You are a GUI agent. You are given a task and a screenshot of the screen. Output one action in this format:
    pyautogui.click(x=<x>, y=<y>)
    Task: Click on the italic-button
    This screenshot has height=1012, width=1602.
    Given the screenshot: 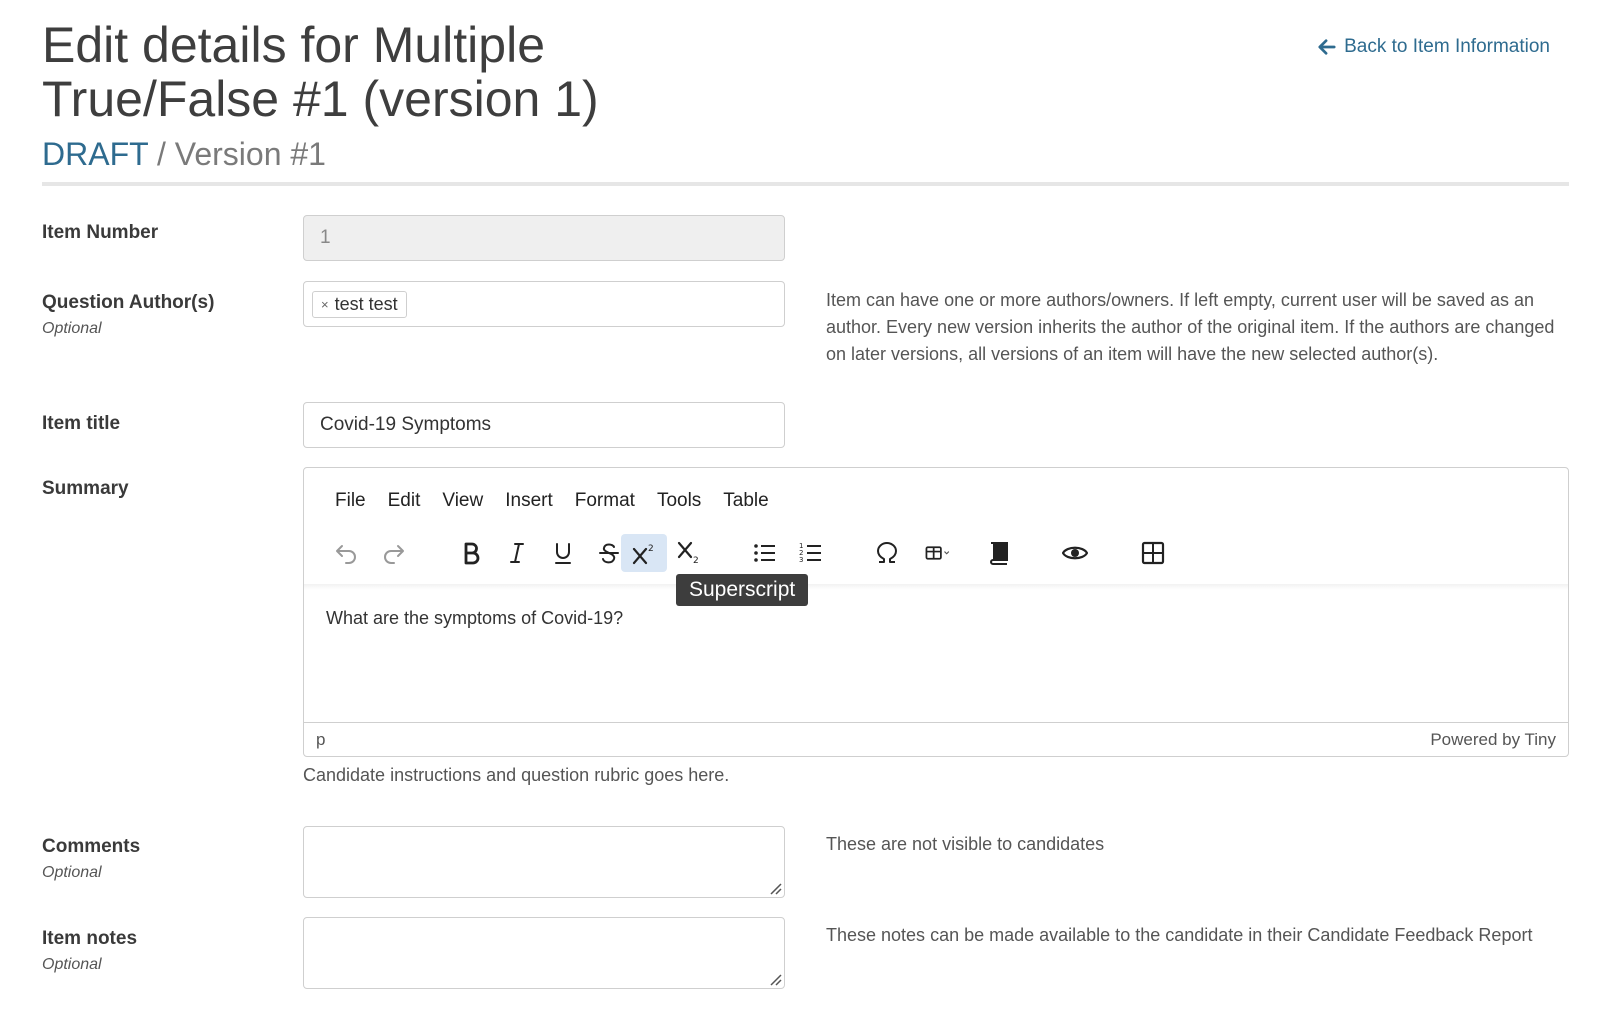 What is the action you would take?
    pyautogui.click(x=517, y=553)
    